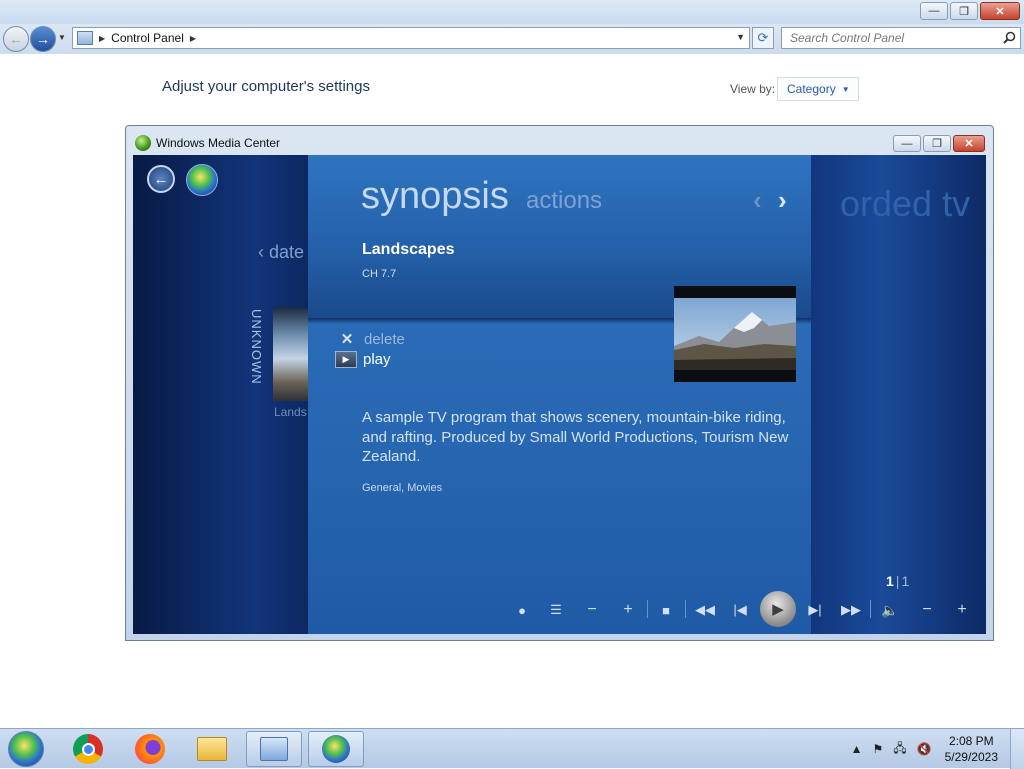 Image resolution: width=1024 pixels, height=769 pixels. I want to click on program-channel: CH 7.7, so click(379, 274).